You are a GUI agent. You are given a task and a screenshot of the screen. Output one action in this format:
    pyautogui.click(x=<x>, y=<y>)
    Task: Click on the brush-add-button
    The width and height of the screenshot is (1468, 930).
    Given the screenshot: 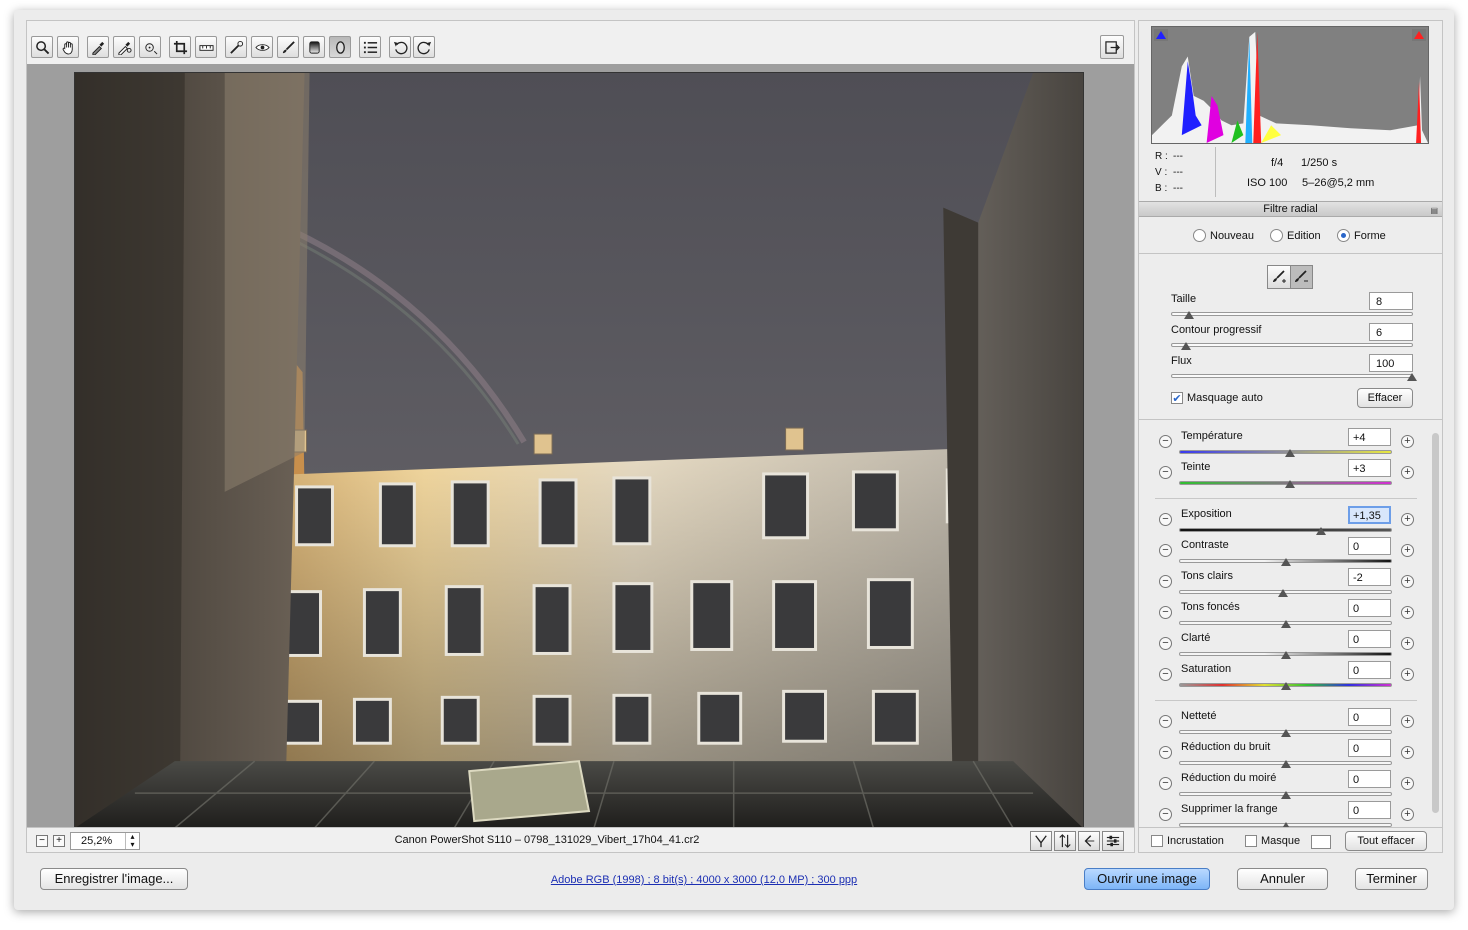 What is the action you would take?
    pyautogui.click(x=1279, y=277)
    